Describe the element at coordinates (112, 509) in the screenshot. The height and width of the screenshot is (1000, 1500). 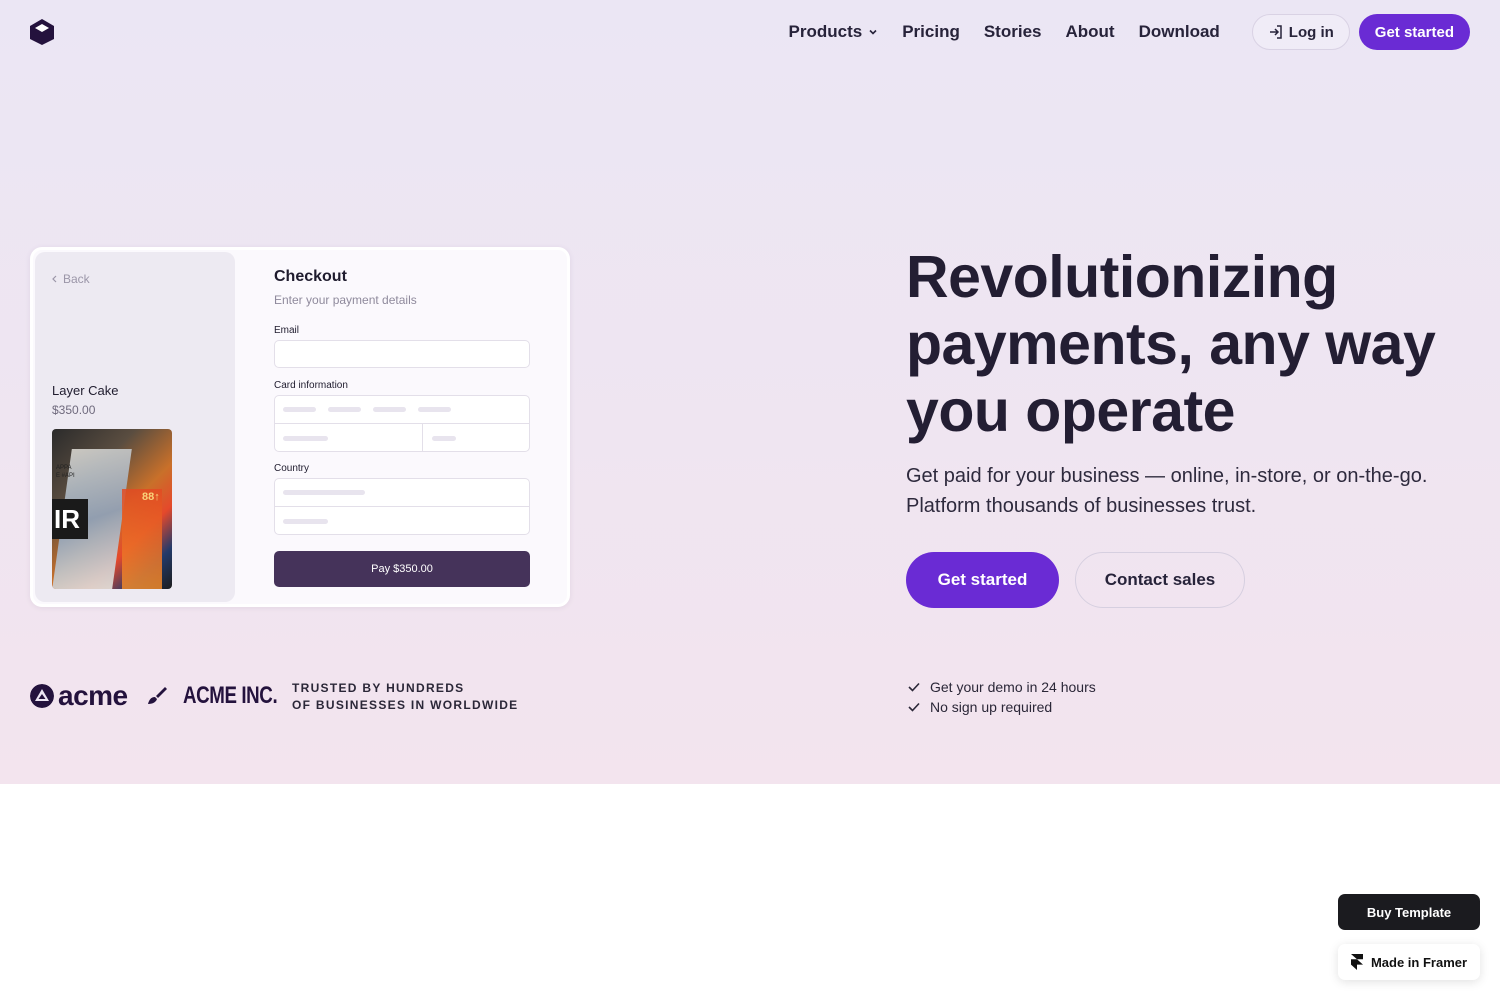
I see `product-image: IR 88↑ APPA E #API` at that location.